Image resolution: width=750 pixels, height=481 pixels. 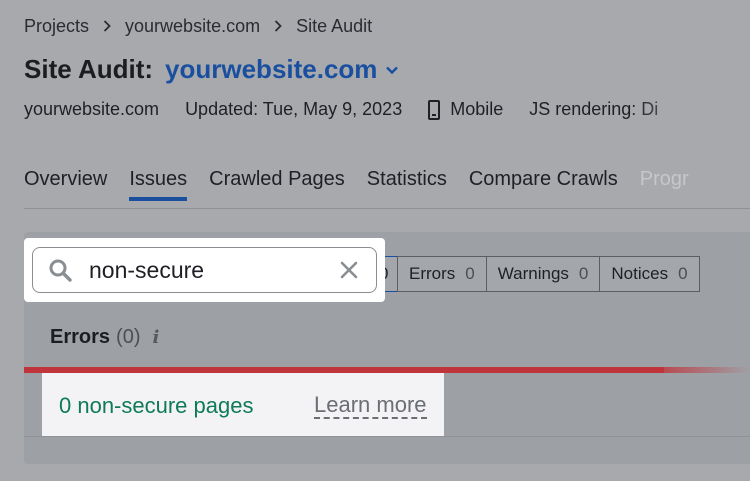 I want to click on search-input-value: non-secure, so click(x=214, y=270).